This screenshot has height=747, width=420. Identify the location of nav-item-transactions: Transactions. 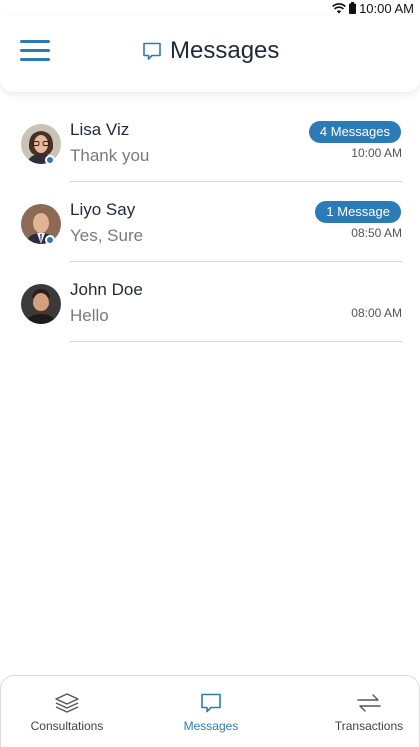
(359, 711).